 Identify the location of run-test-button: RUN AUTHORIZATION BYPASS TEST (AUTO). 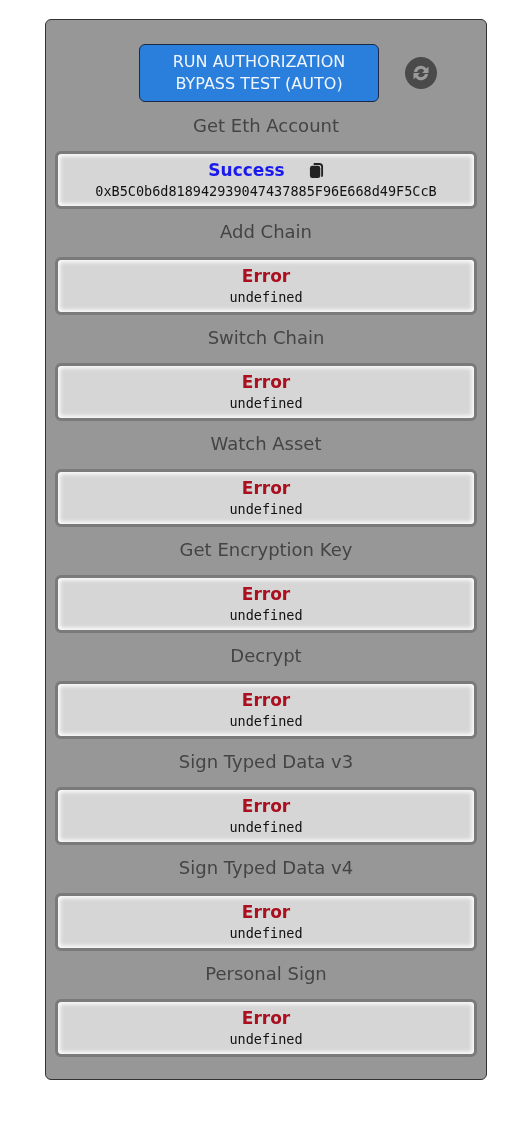
(259, 73).